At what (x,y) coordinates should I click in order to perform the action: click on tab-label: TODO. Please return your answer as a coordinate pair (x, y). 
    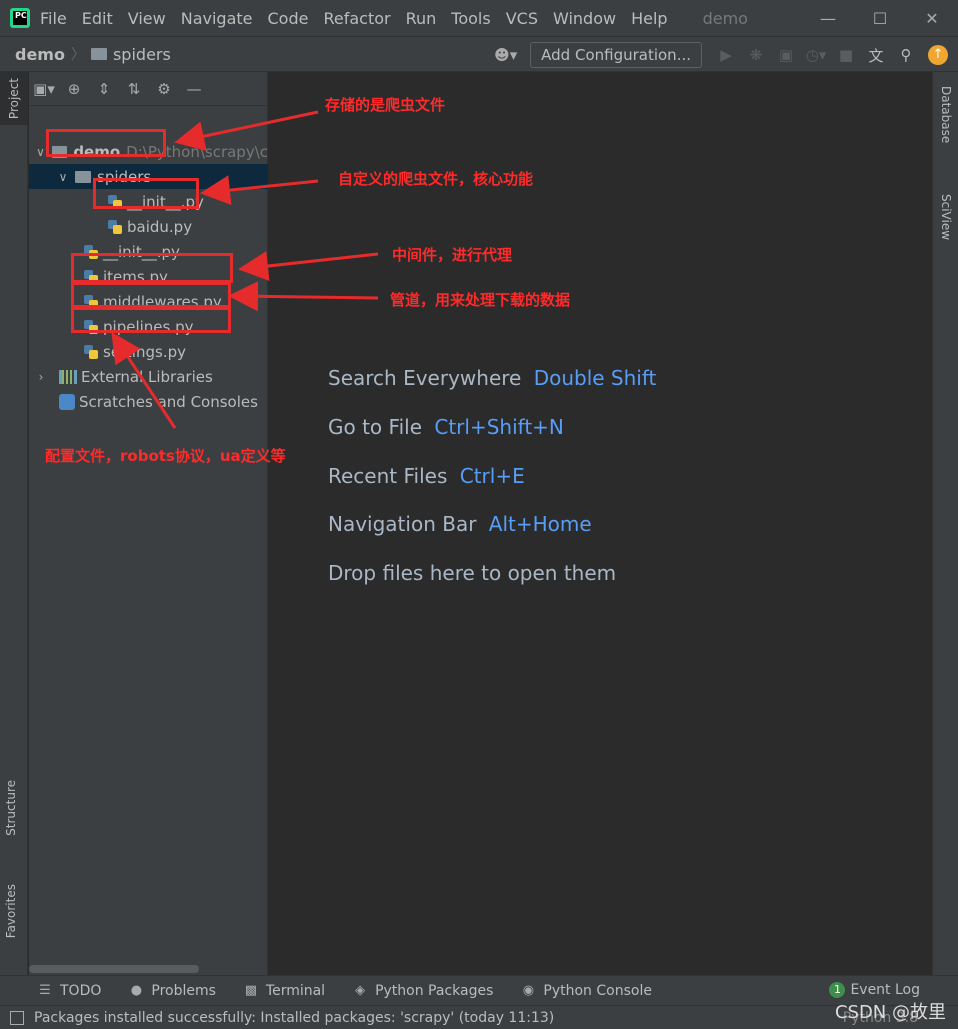
    Looking at the image, I should click on (81, 990).